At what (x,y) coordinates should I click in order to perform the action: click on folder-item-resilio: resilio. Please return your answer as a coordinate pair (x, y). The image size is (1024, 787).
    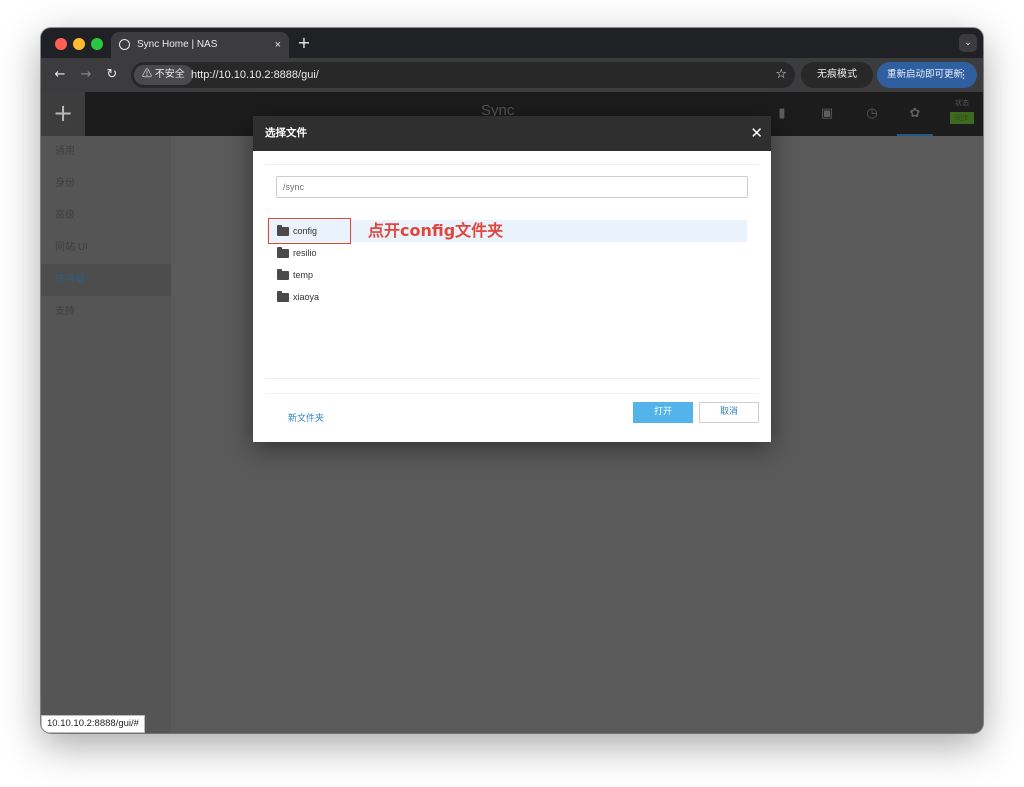
    Looking at the image, I should click on (507, 253).